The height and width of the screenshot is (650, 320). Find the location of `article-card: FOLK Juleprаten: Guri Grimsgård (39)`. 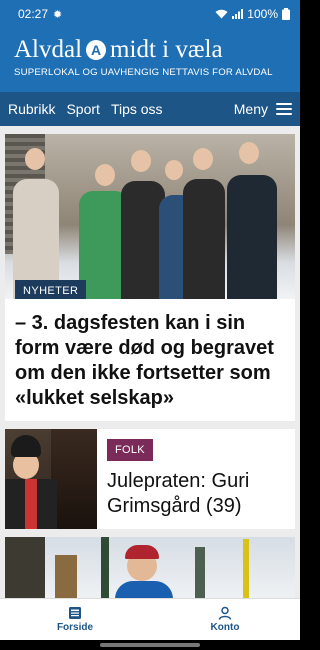

article-card: FOLK Juleprаten: Guri Grimsgård (39) is located at coordinates (150, 479).